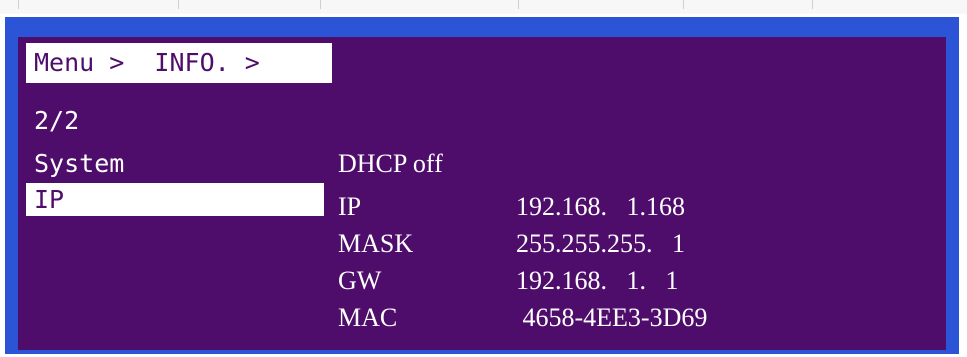 Image resolution: width=967 pixels, height=357 pixels. Describe the element at coordinates (49, 199) in the screenshot. I see `menu-item-label: IP` at that location.